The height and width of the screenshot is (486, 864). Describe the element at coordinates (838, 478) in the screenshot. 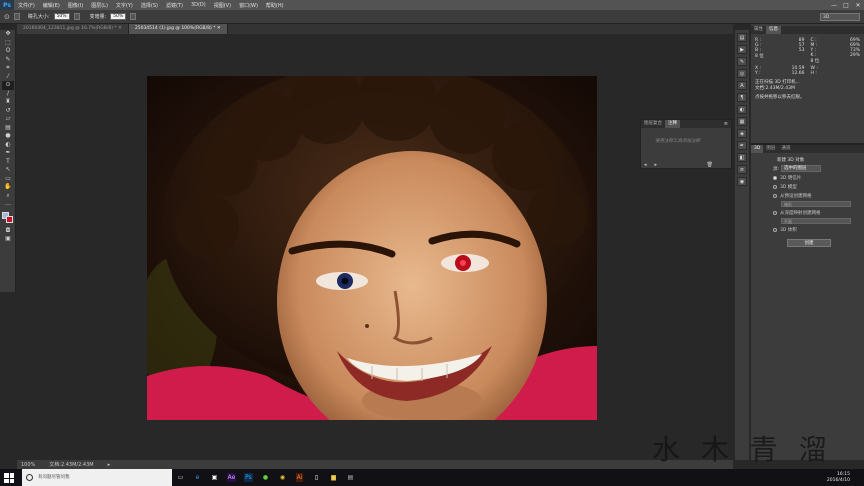

I see `system-clock: 16:15 2016/4/10` at that location.